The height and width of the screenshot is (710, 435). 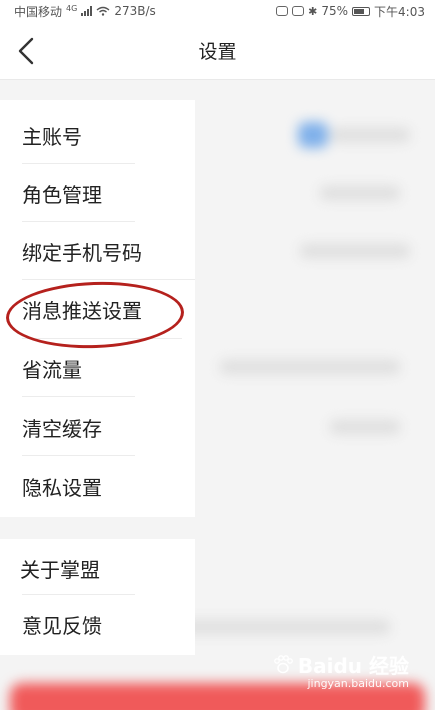 I want to click on status-right: ✱ 75% 下午4:03, so click(x=350, y=11).